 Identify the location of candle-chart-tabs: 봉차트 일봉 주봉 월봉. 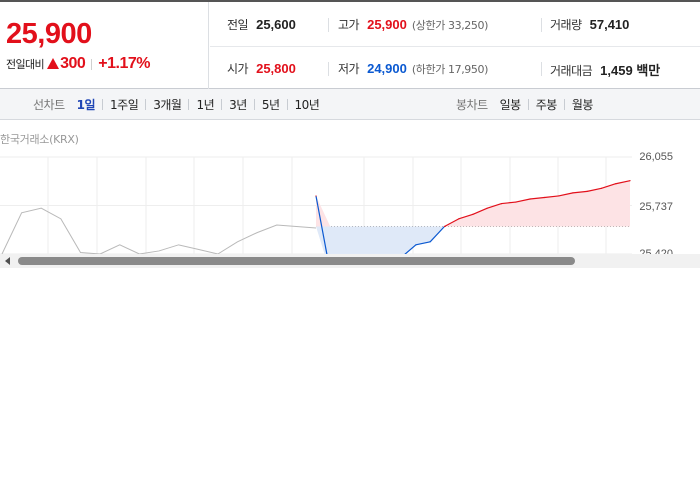
(524, 104).